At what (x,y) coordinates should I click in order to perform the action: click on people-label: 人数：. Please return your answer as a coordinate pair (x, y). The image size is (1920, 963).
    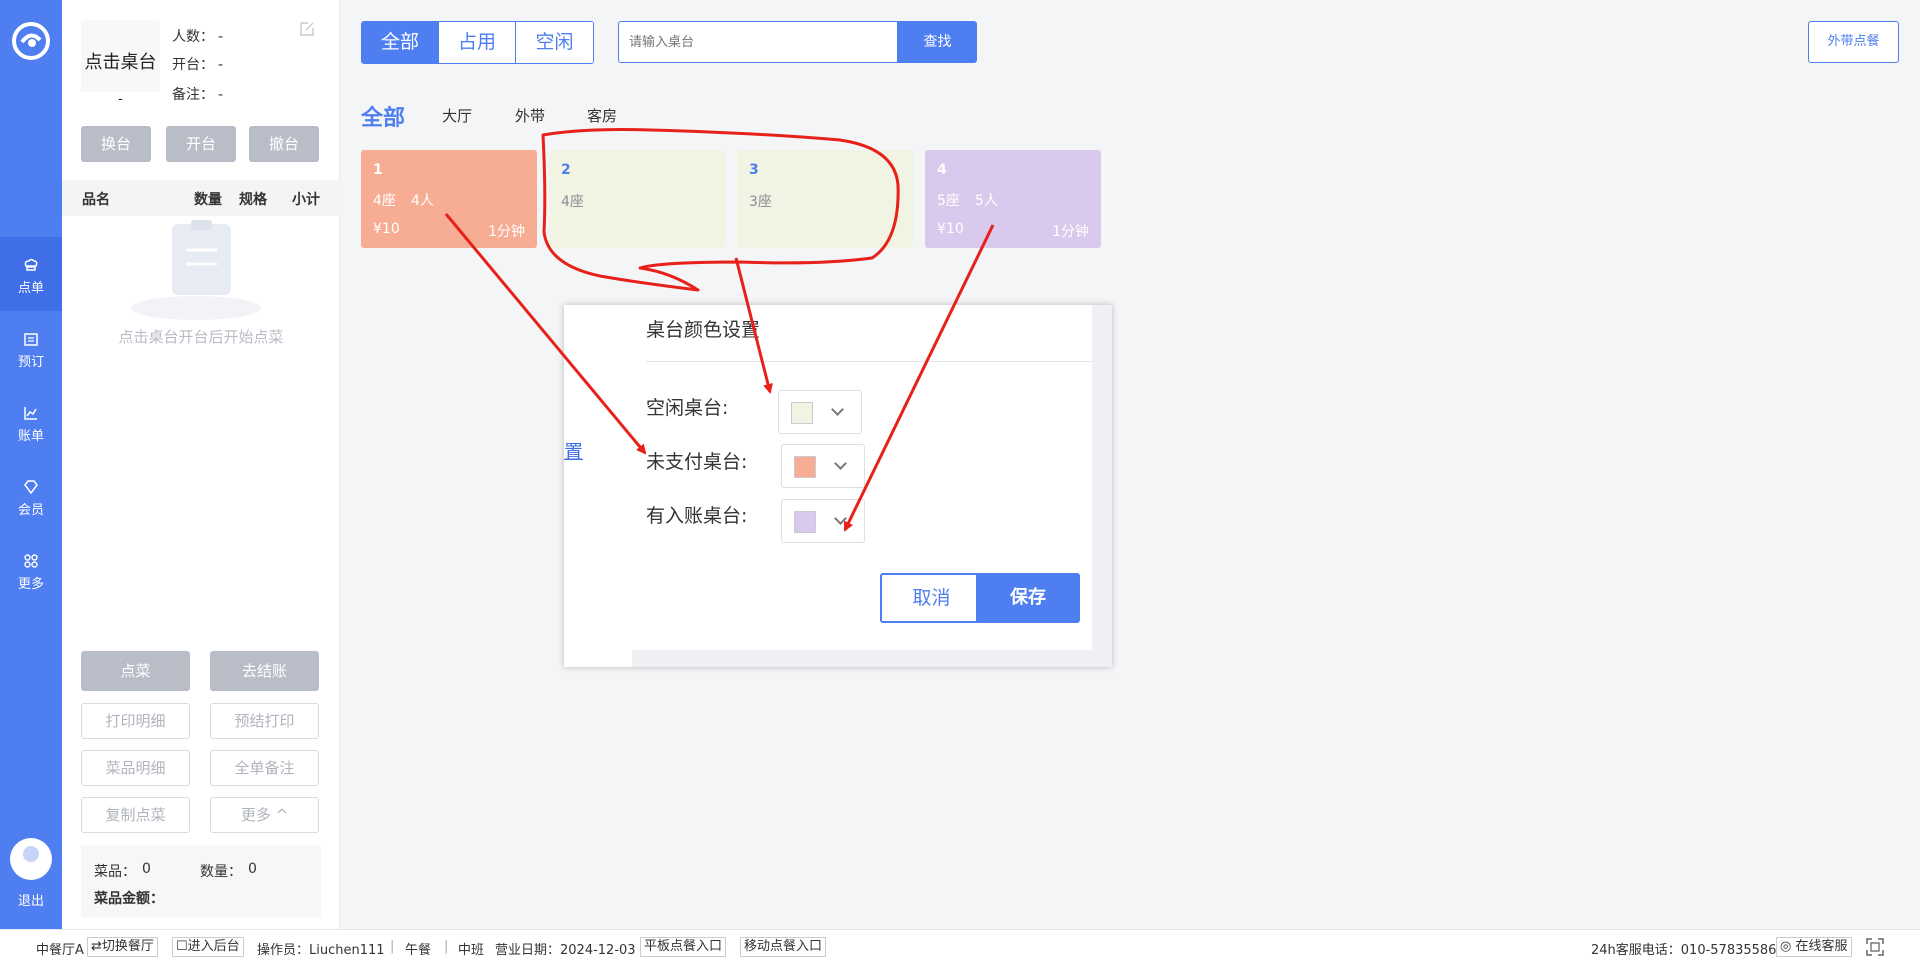
    Looking at the image, I should click on (193, 37).